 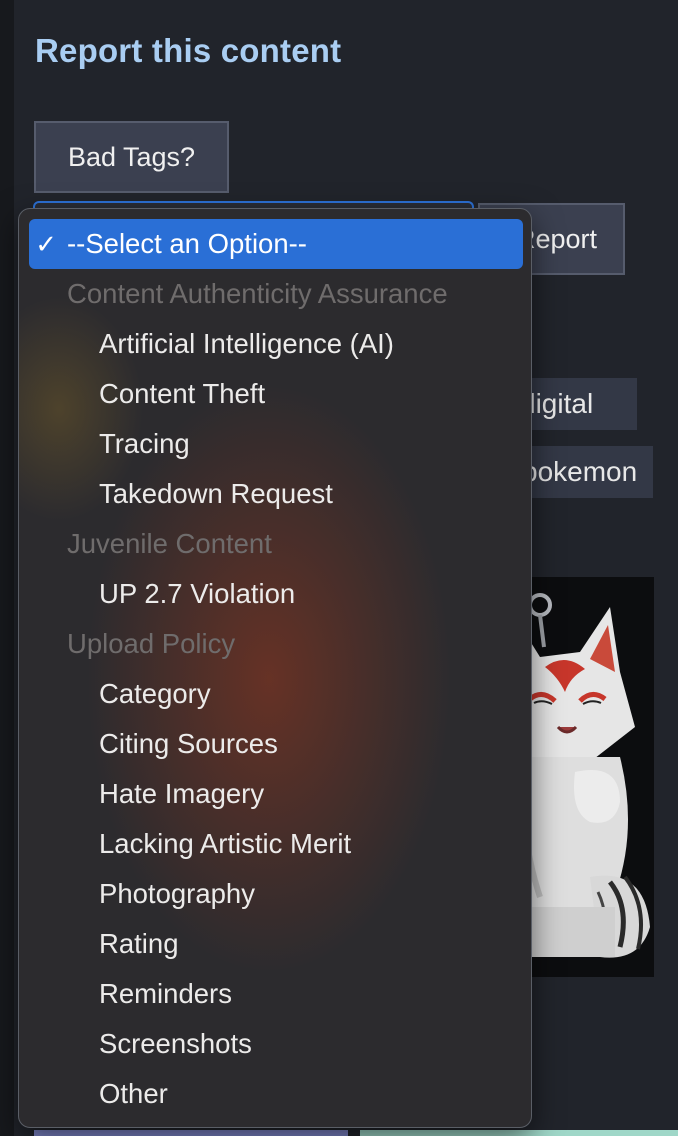 I want to click on option-content-theft: Content Theft, so click(x=276, y=394).